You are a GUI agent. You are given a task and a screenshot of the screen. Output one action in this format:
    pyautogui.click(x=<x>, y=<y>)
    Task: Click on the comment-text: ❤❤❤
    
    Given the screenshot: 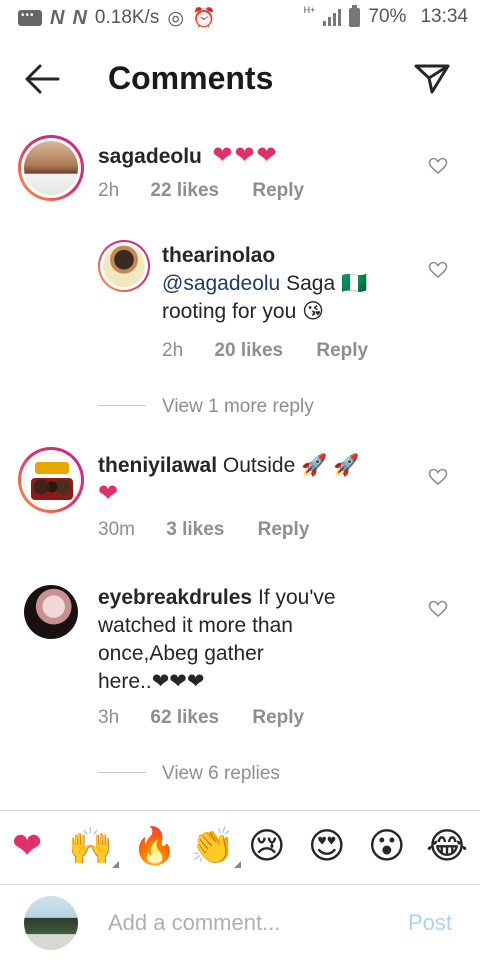 What is the action you would take?
    pyautogui.click(x=245, y=155)
    